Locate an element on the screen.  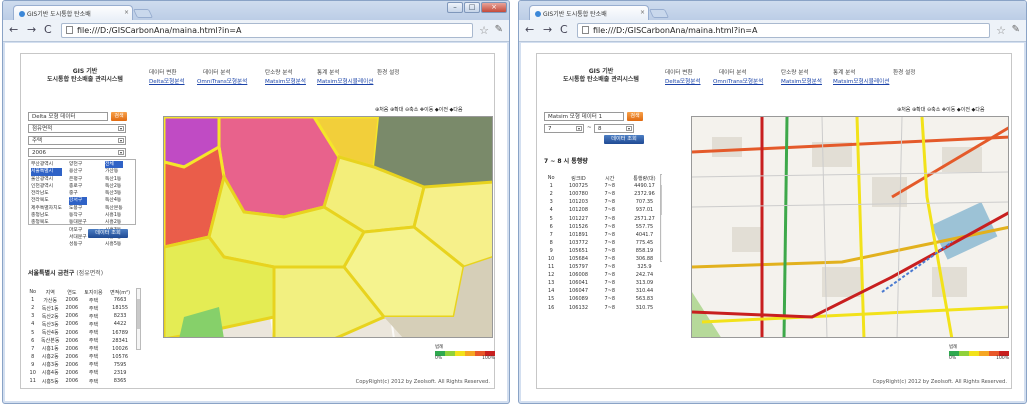
table-row: 8 103772 7~8 775.45 is located at coordinates (603, 243).